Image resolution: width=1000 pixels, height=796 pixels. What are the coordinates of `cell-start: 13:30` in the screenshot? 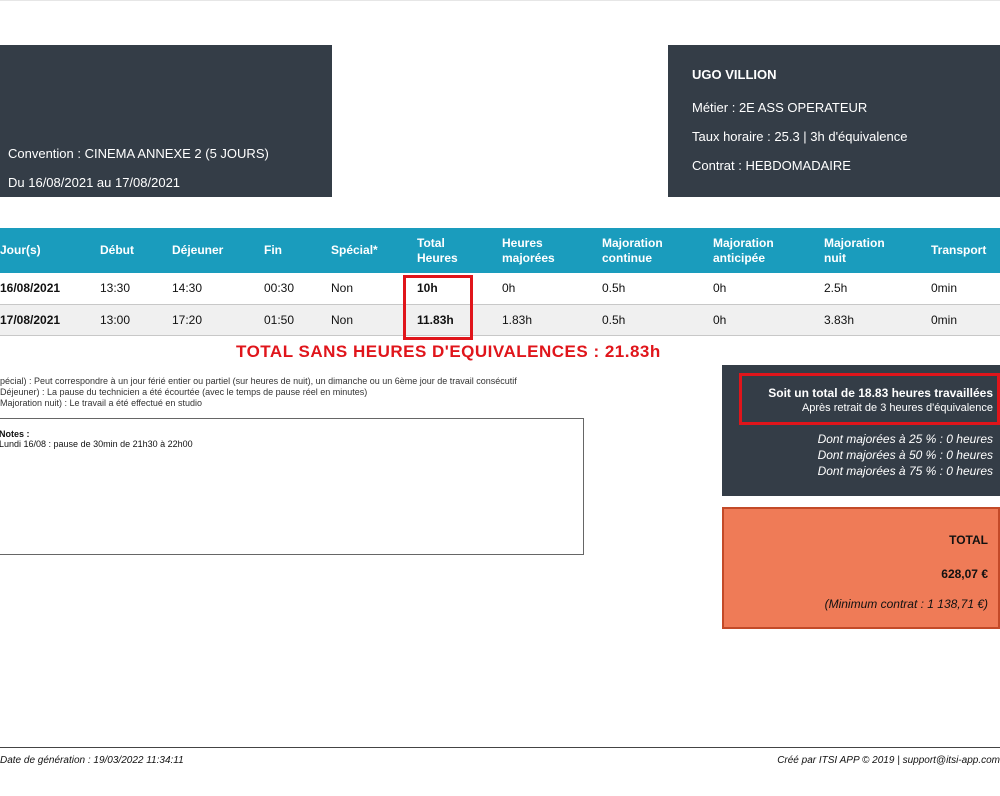 It's located at (115, 288).